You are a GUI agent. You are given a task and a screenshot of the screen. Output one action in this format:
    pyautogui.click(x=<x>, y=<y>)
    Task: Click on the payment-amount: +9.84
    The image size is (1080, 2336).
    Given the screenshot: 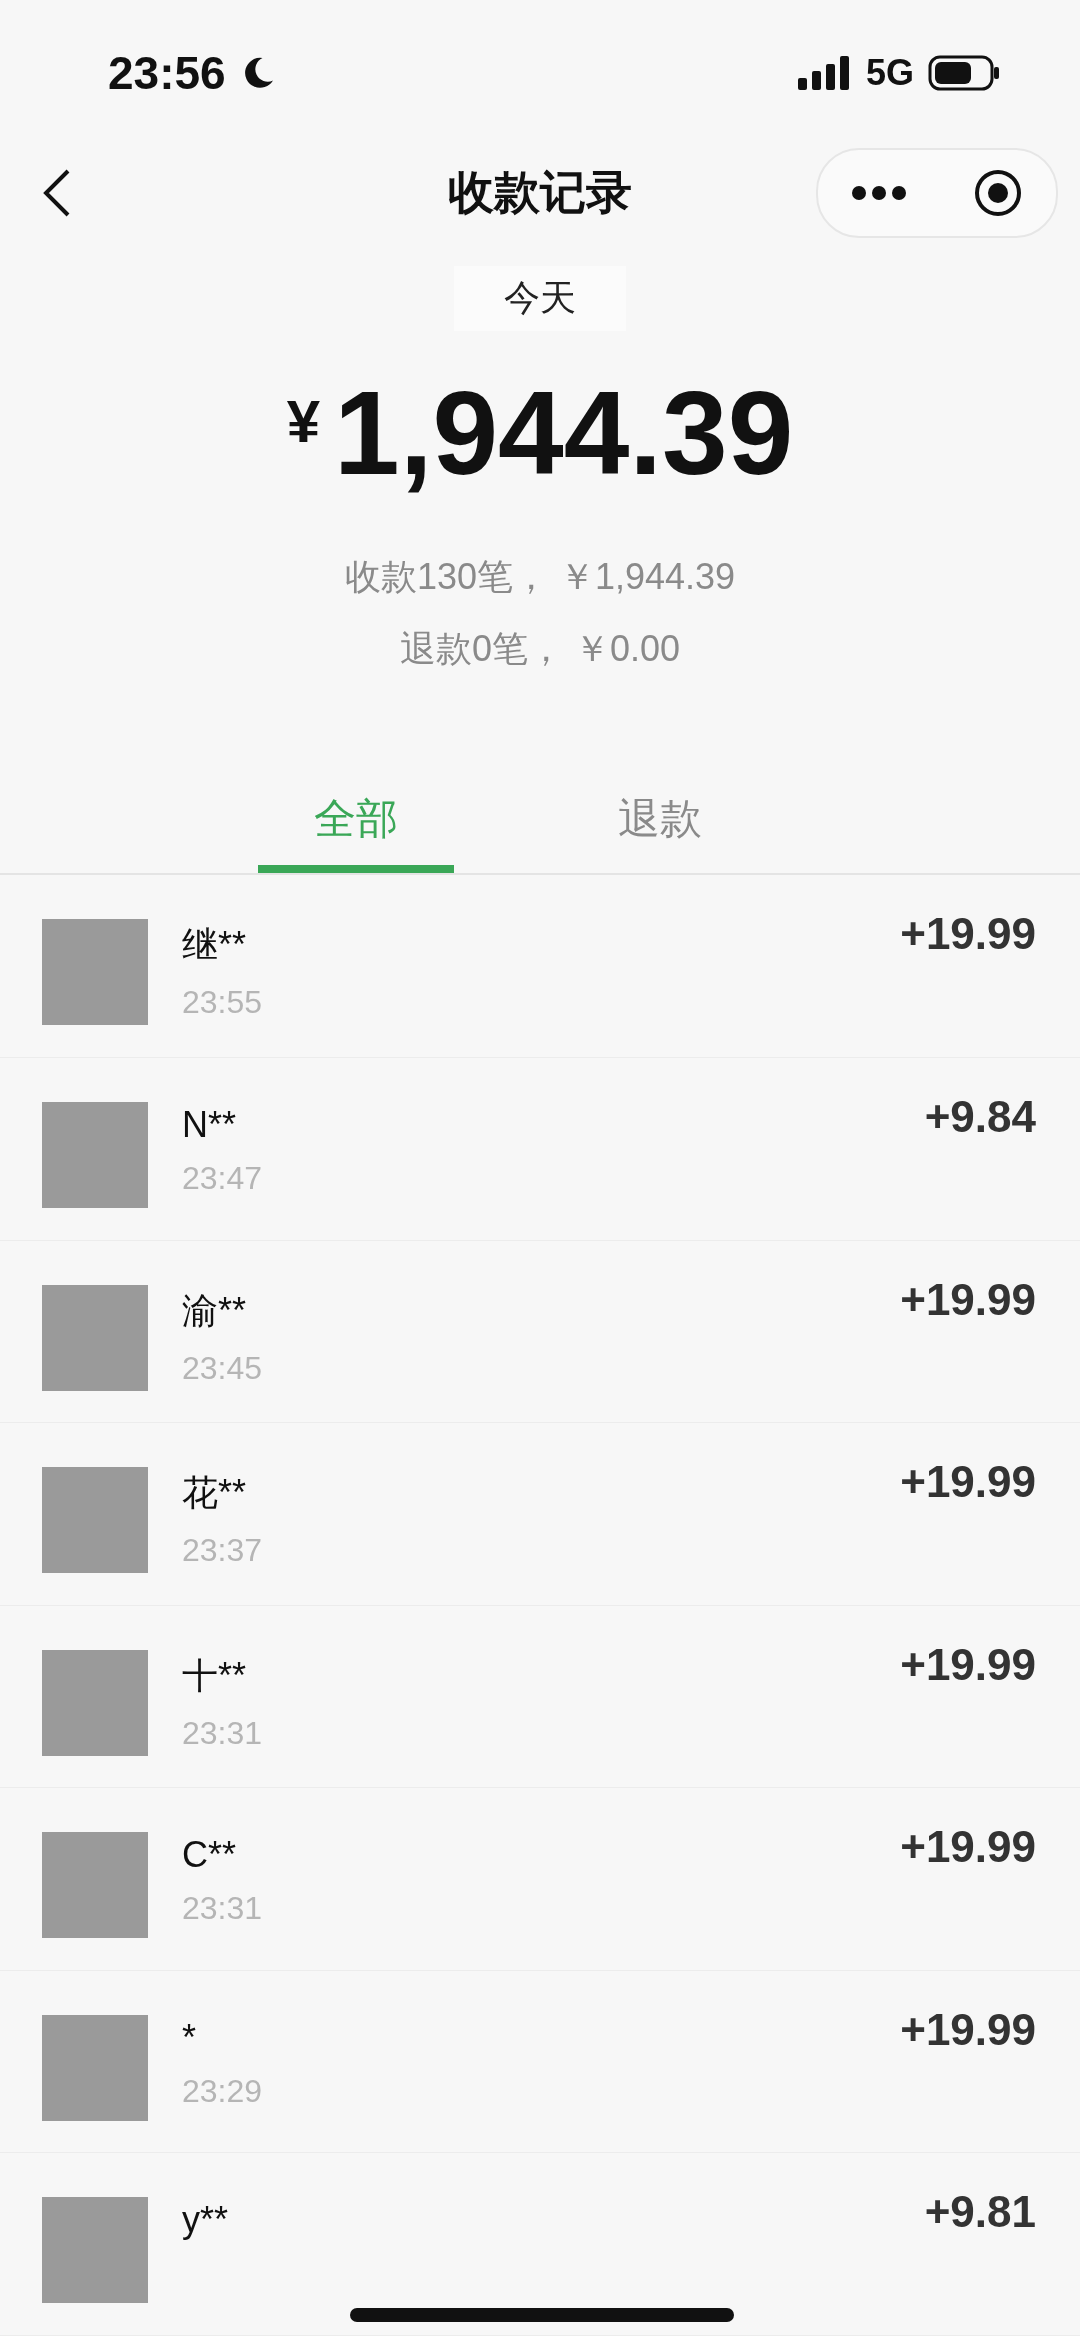 What is the action you would take?
    pyautogui.click(x=980, y=1117)
    